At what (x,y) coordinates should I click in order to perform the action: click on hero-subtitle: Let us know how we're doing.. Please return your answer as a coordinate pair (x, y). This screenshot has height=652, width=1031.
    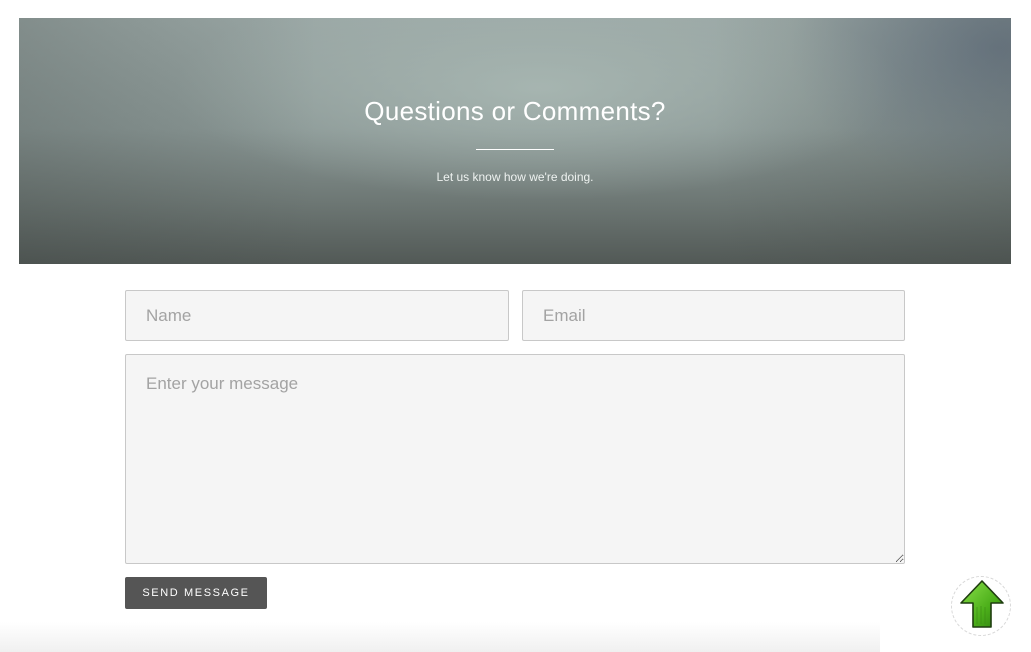
    Looking at the image, I should click on (515, 177).